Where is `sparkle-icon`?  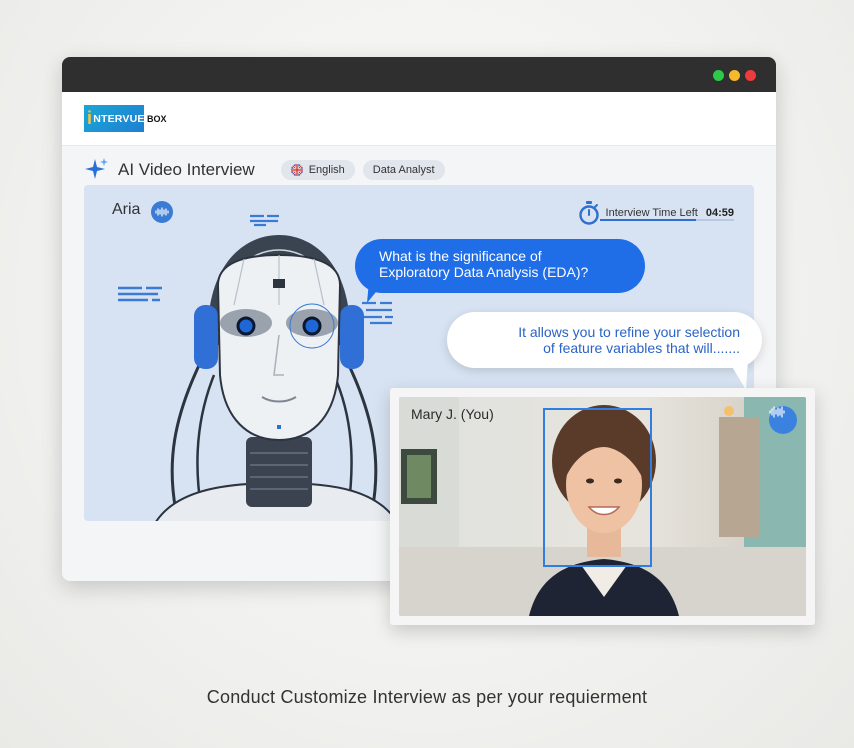 sparkle-icon is located at coordinates (96, 168).